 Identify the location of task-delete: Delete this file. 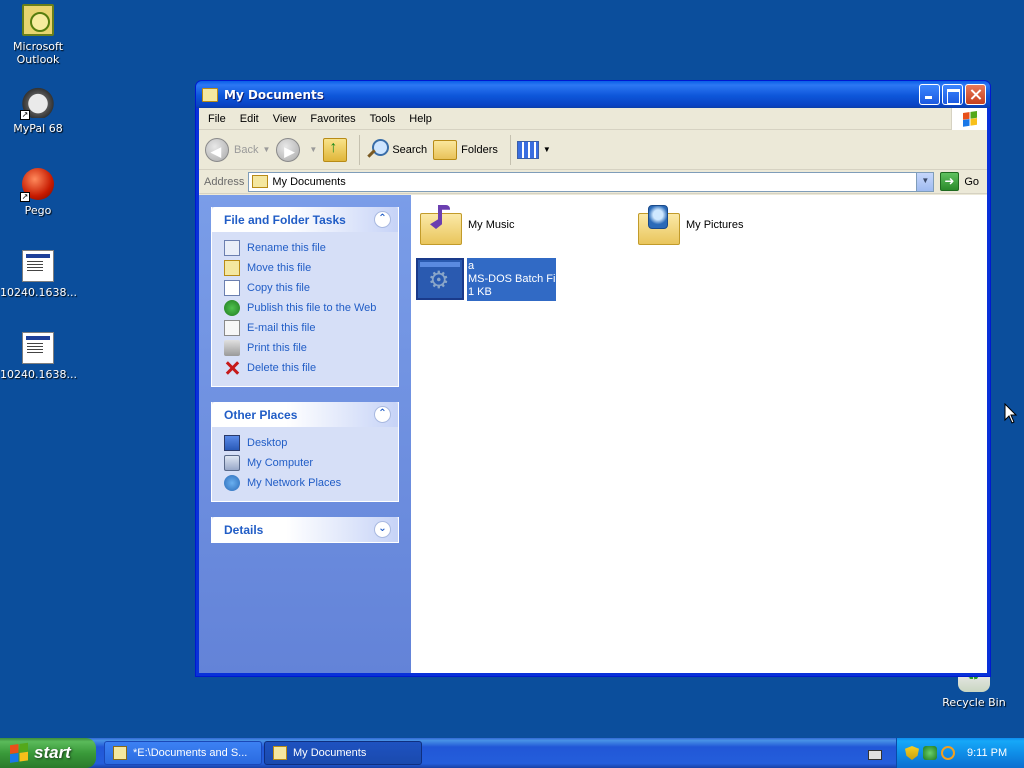
(307, 368).